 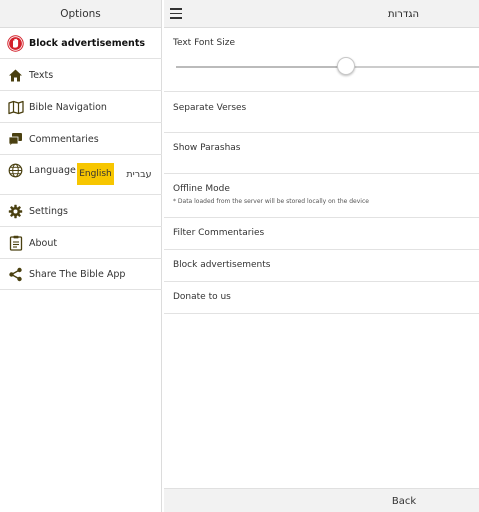 I want to click on option-about: About, so click(x=81, y=243).